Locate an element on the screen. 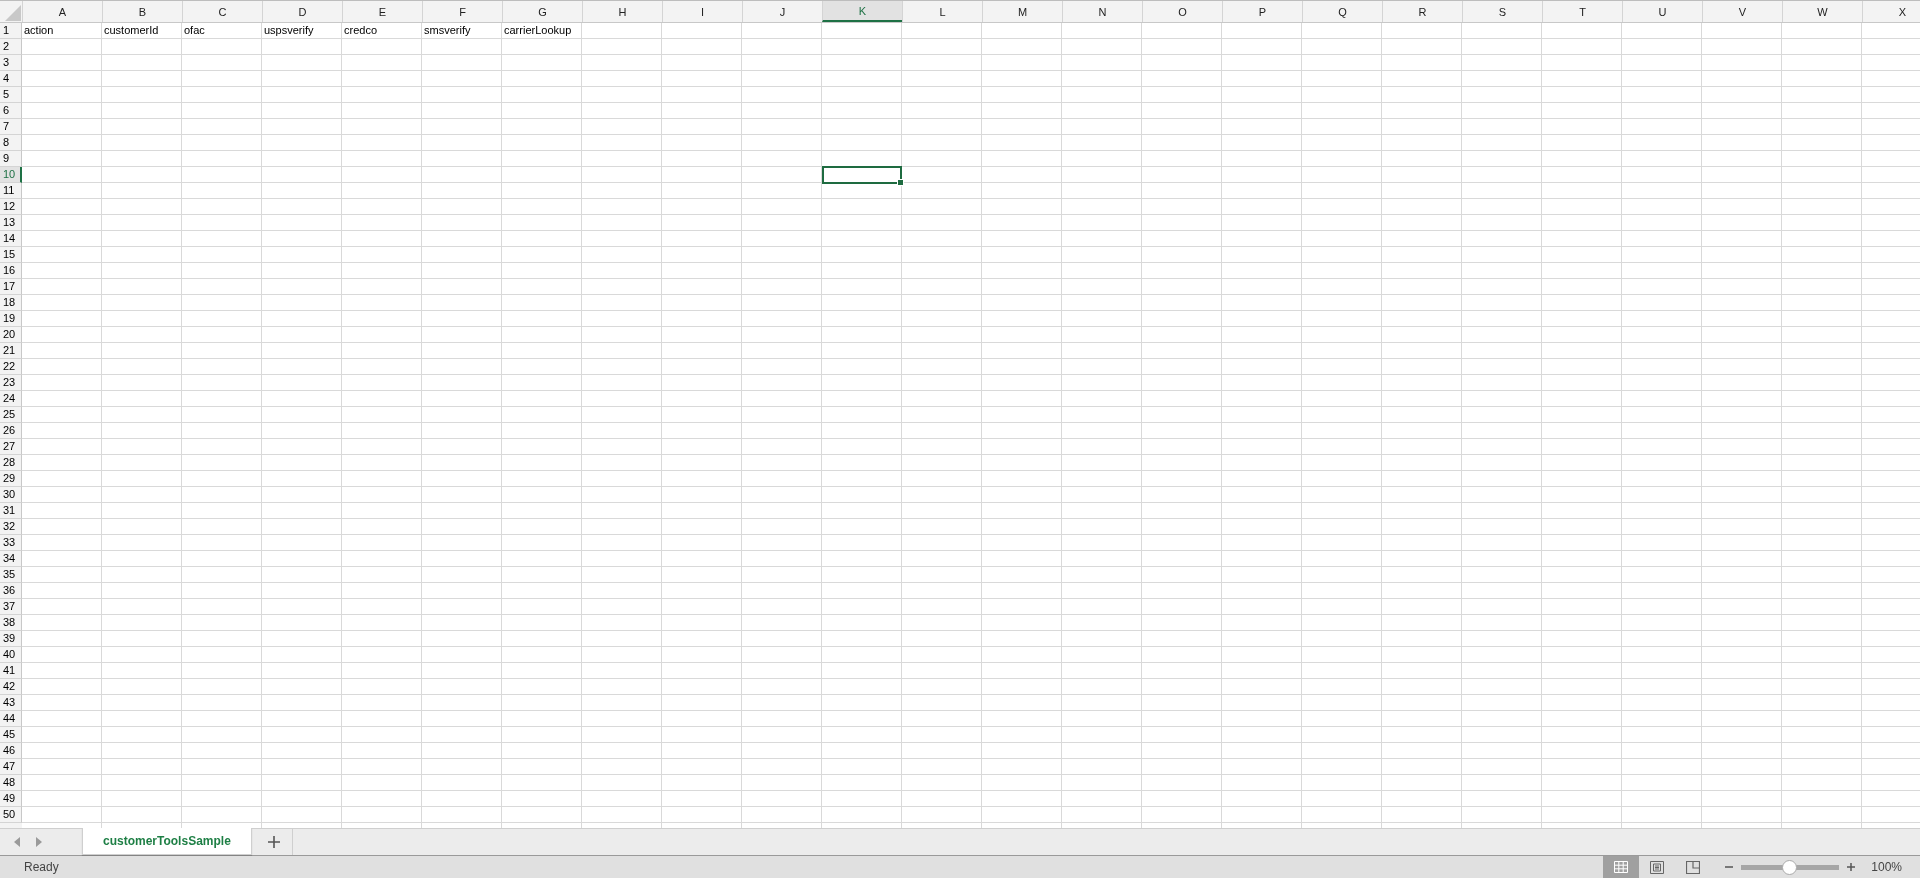  zoom-in-icon is located at coordinates (1851, 867).